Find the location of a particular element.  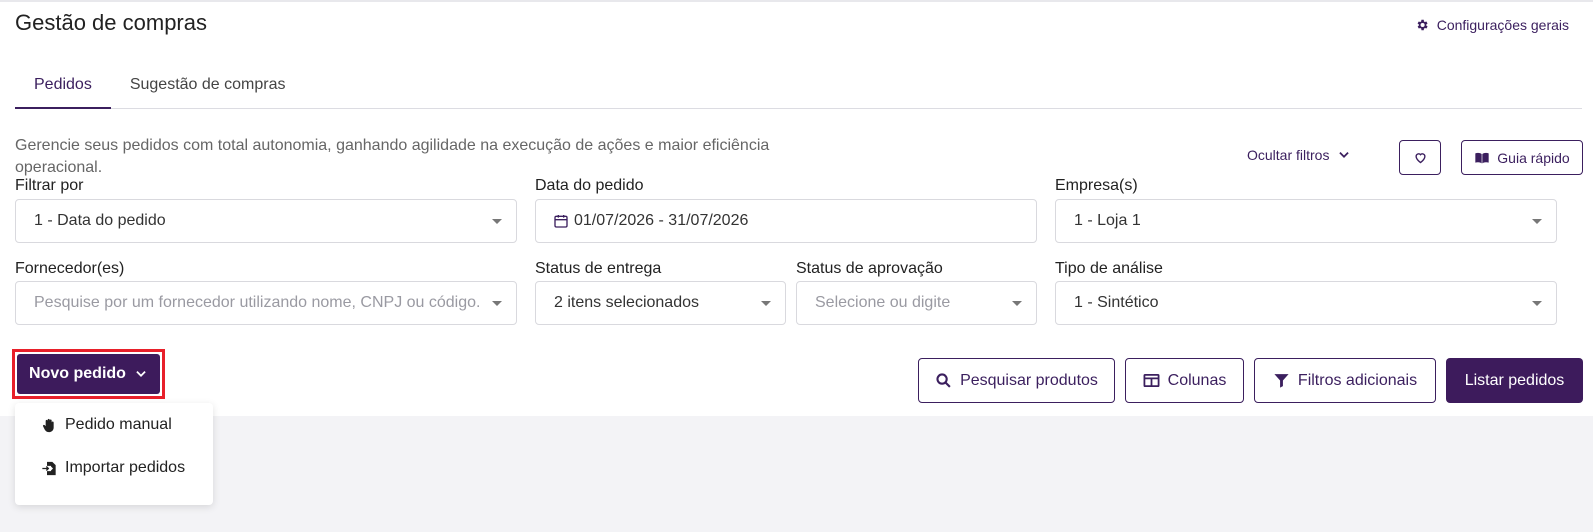

filter-by-value: 1 - Data do pedido is located at coordinates (100, 220).